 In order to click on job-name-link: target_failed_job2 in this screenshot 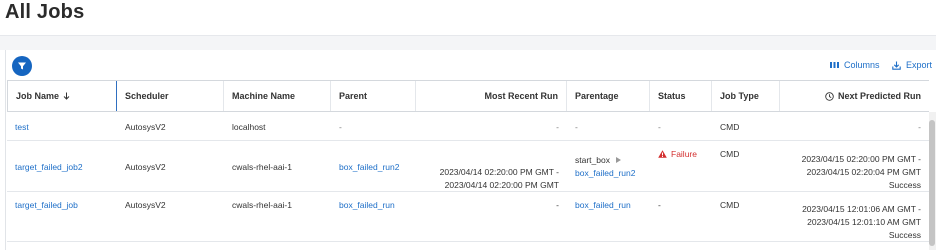, I will do `click(62, 166)`.